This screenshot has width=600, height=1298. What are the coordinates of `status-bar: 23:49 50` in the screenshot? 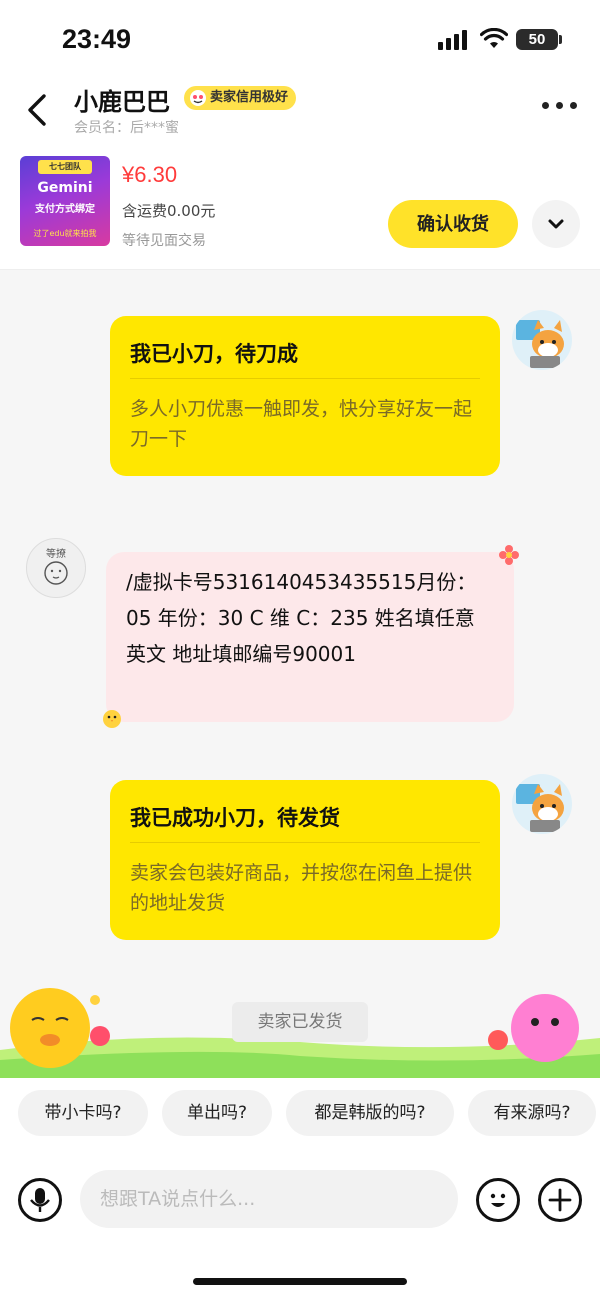 It's located at (300, 40).